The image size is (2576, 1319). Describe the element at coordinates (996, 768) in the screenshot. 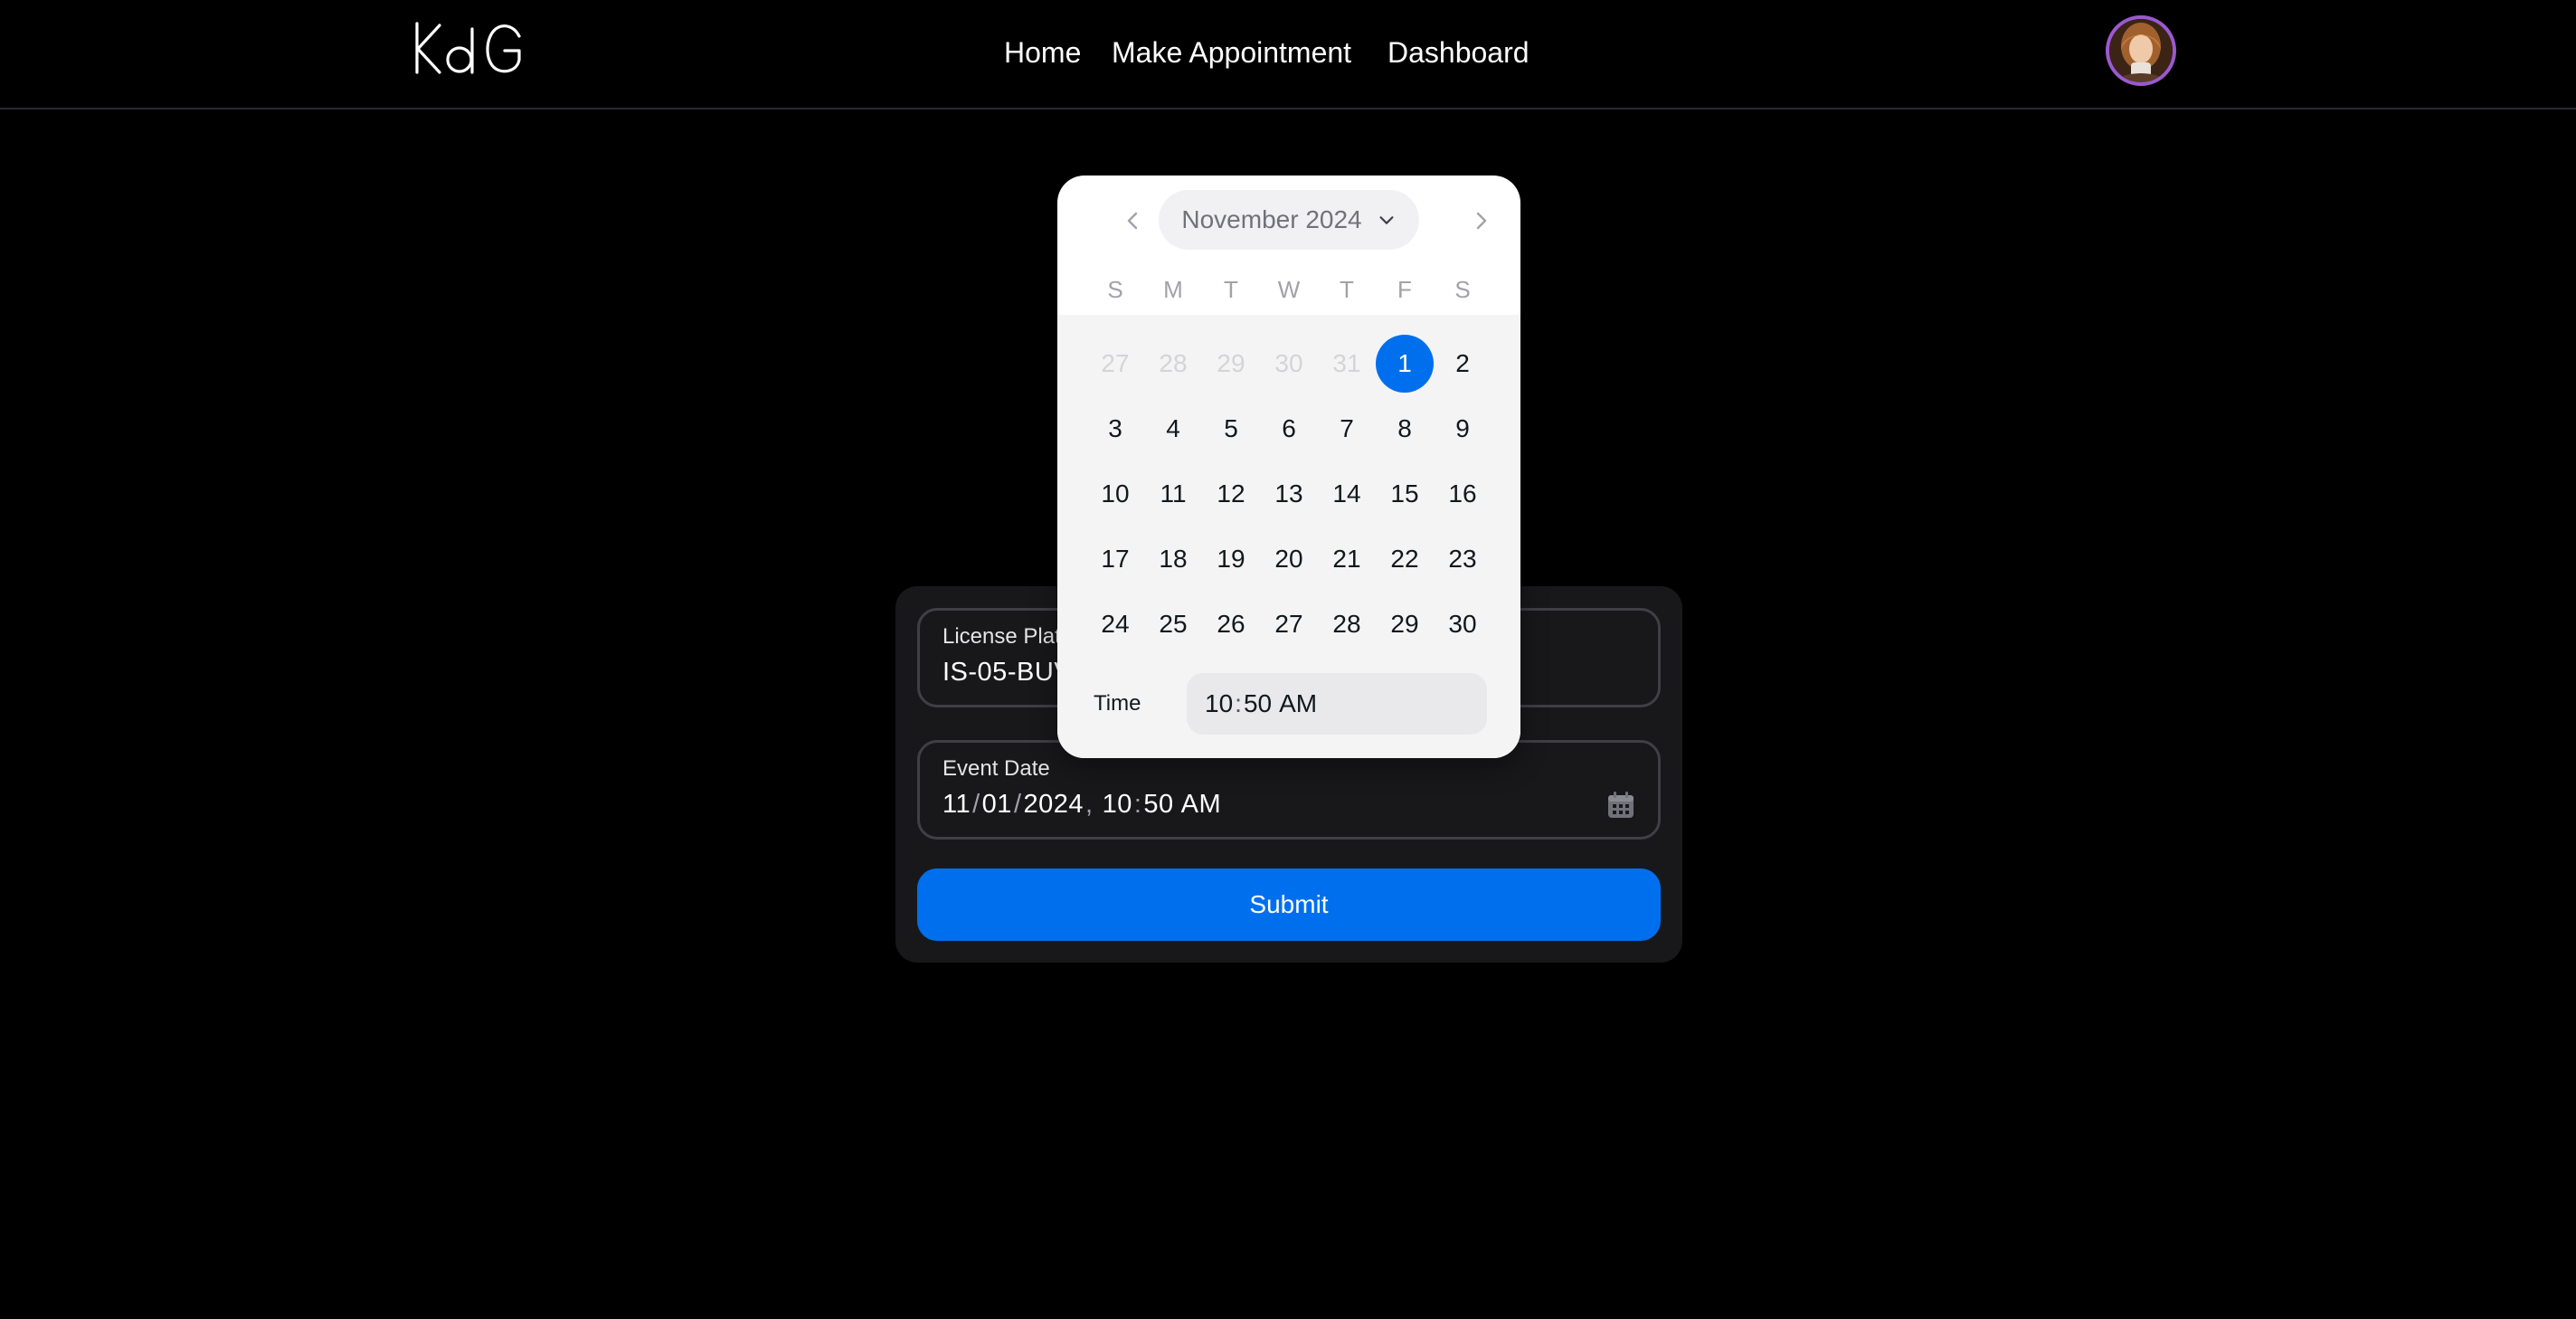

I see `event-date-label: Event Date` at that location.